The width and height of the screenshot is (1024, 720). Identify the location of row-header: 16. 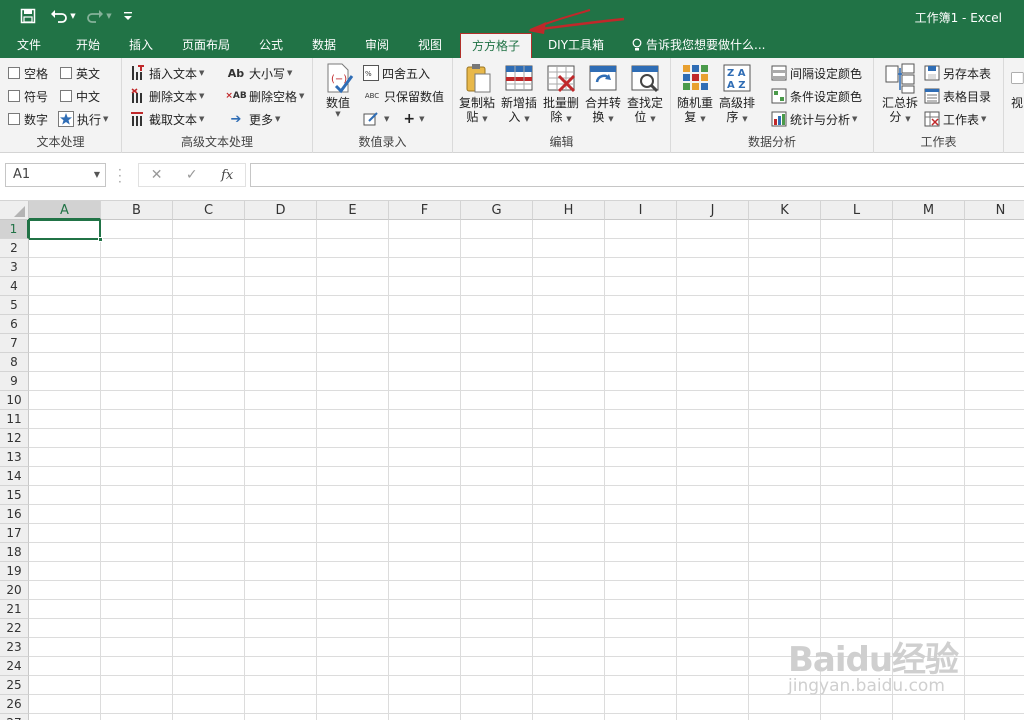
(14, 514).